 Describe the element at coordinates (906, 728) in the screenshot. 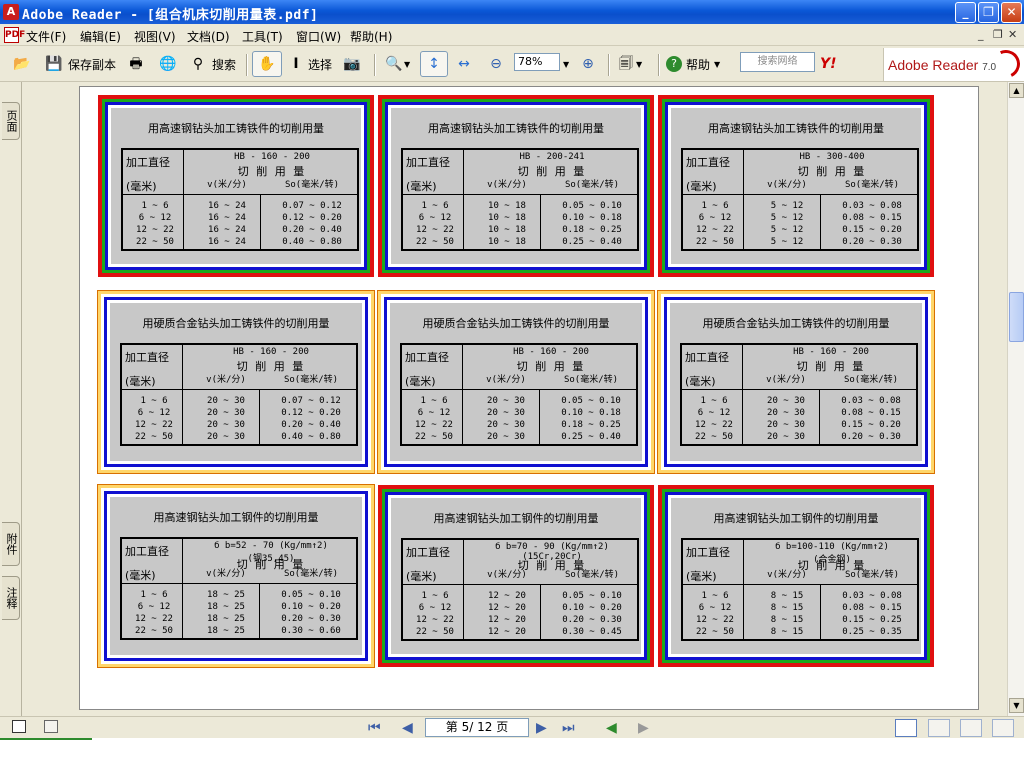

I see `single-page-view-button` at that location.